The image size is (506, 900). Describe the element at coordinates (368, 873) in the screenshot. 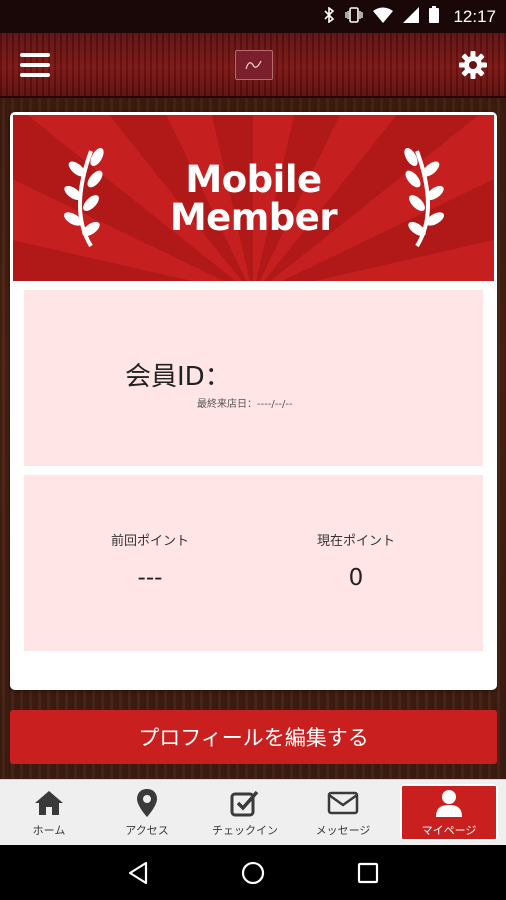

I see `recents-icon` at that location.